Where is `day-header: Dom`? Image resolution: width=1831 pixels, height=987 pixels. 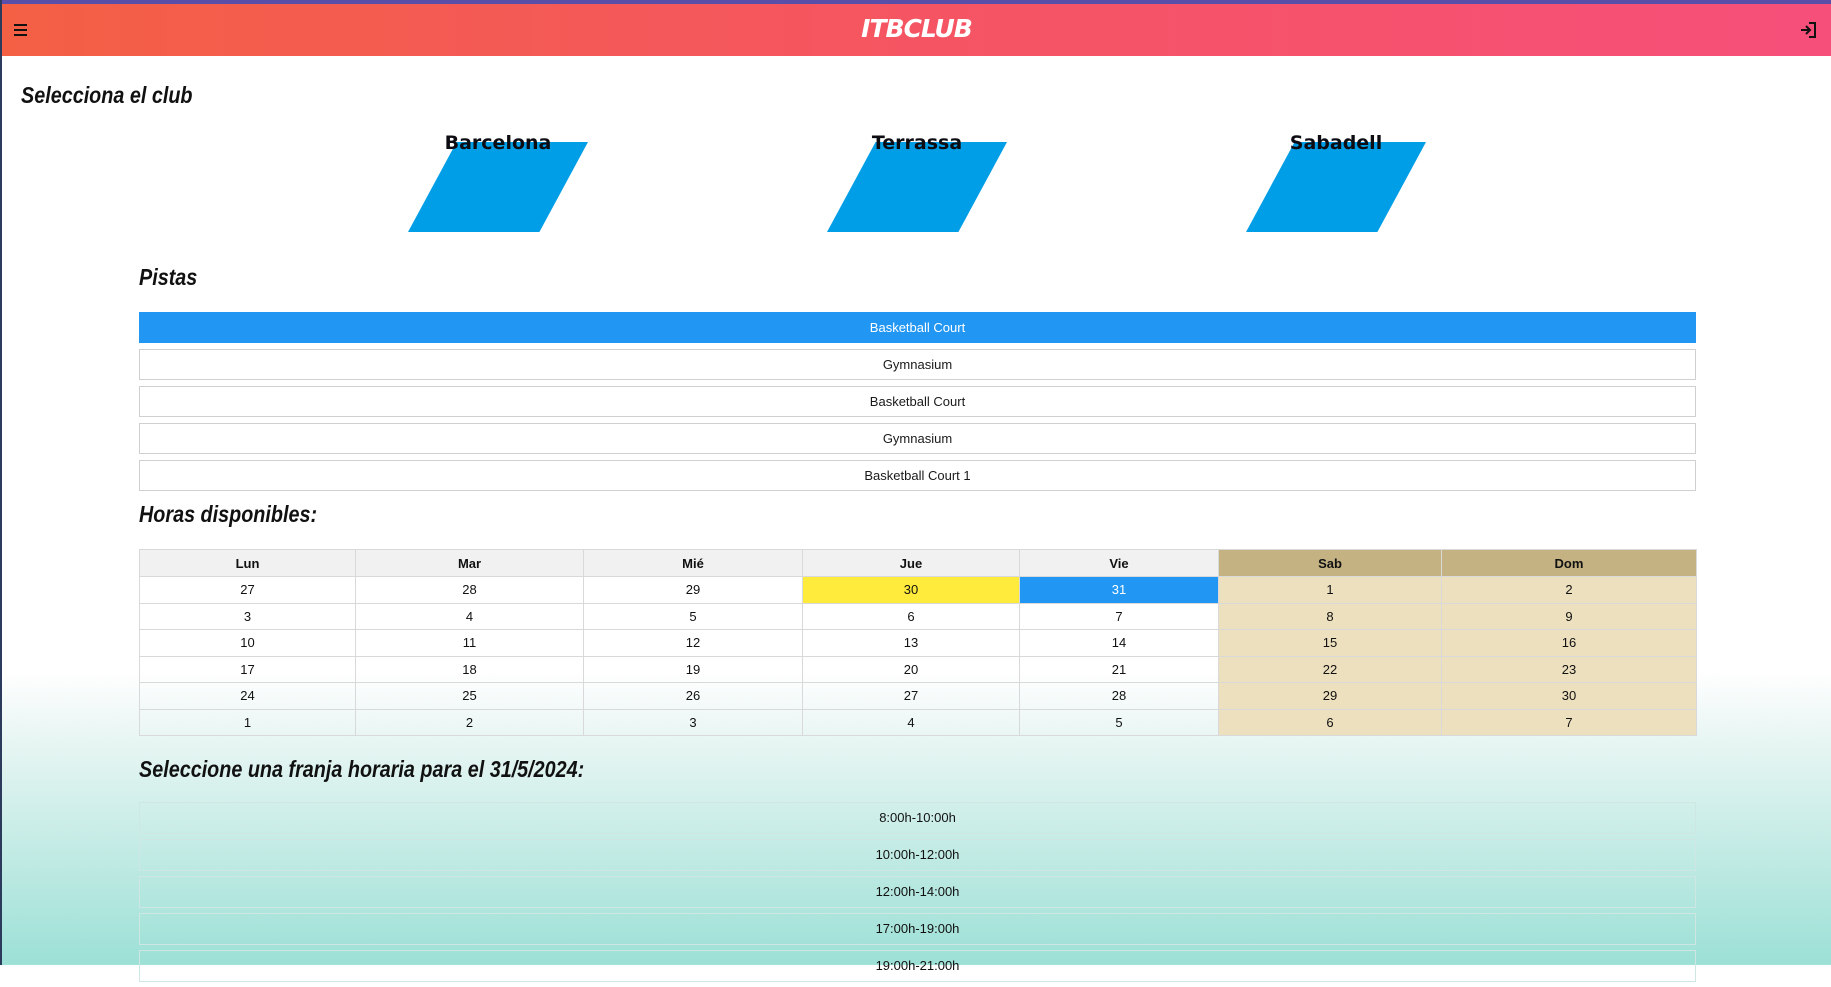
day-header: Dom is located at coordinates (1569, 563).